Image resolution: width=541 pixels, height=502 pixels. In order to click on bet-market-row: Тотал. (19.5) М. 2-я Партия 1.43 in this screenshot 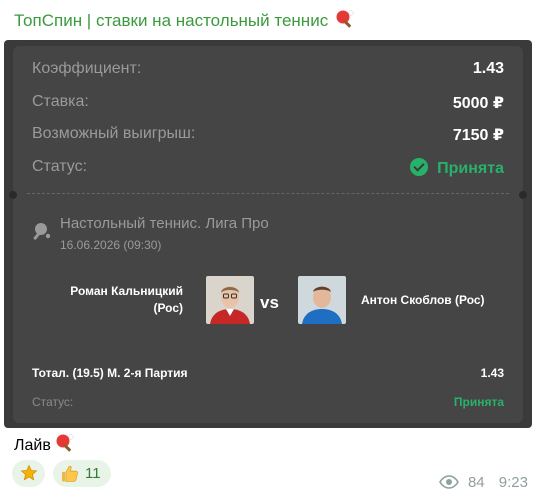, I will do `click(268, 373)`.